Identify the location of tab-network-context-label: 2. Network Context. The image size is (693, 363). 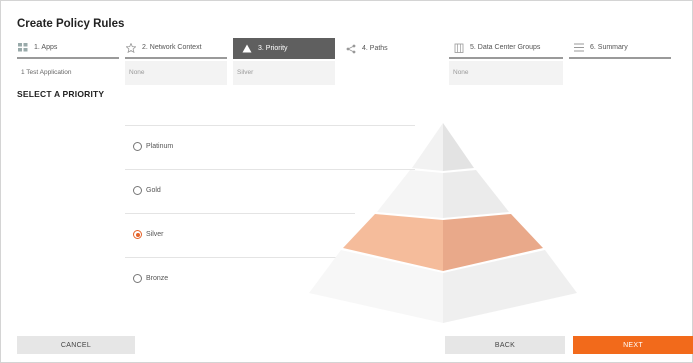
(172, 47).